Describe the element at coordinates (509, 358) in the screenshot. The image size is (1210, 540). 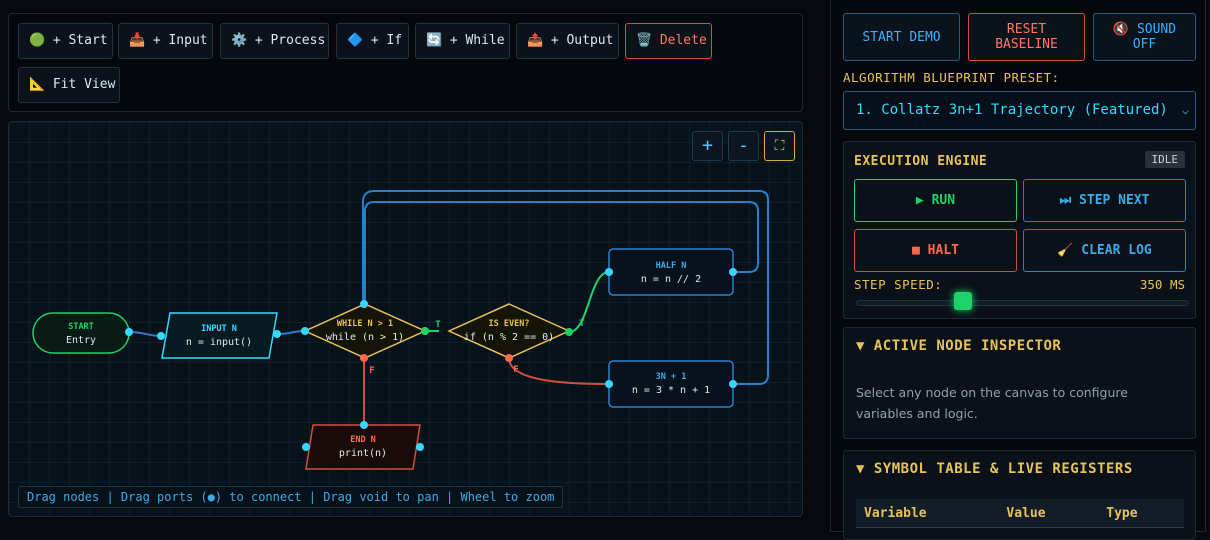
I see `port-if-false` at that location.